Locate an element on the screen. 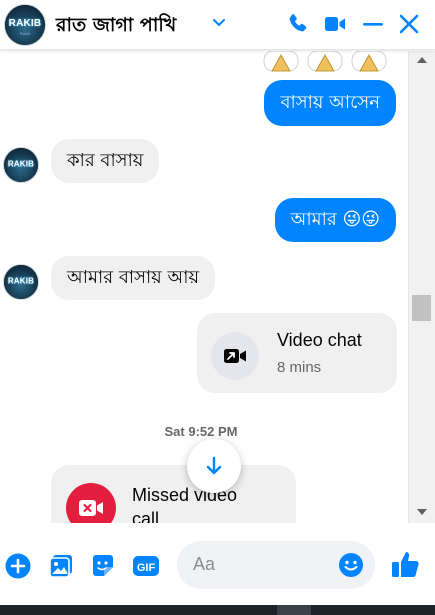 This screenshot has width=435, height=615. video-chat-card: Video chat 8 mins is located at coordinates (297, 353).